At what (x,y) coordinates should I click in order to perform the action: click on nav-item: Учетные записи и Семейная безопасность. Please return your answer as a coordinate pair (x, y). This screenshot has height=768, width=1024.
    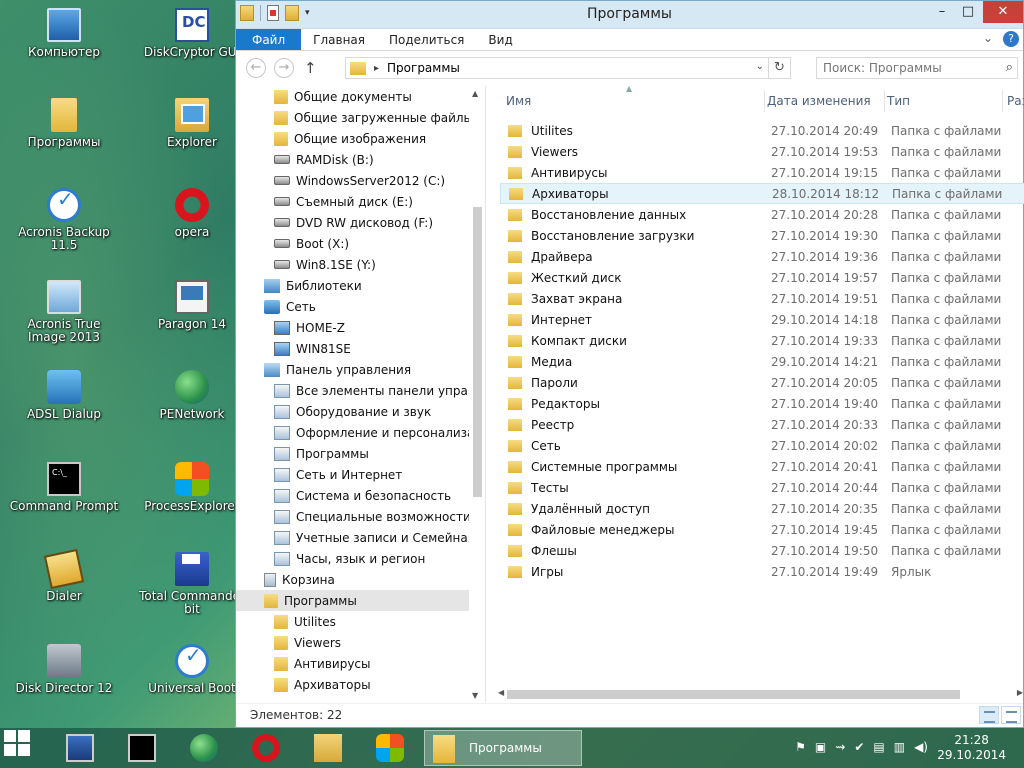
    Looking at the image, I should click on (360, 537).